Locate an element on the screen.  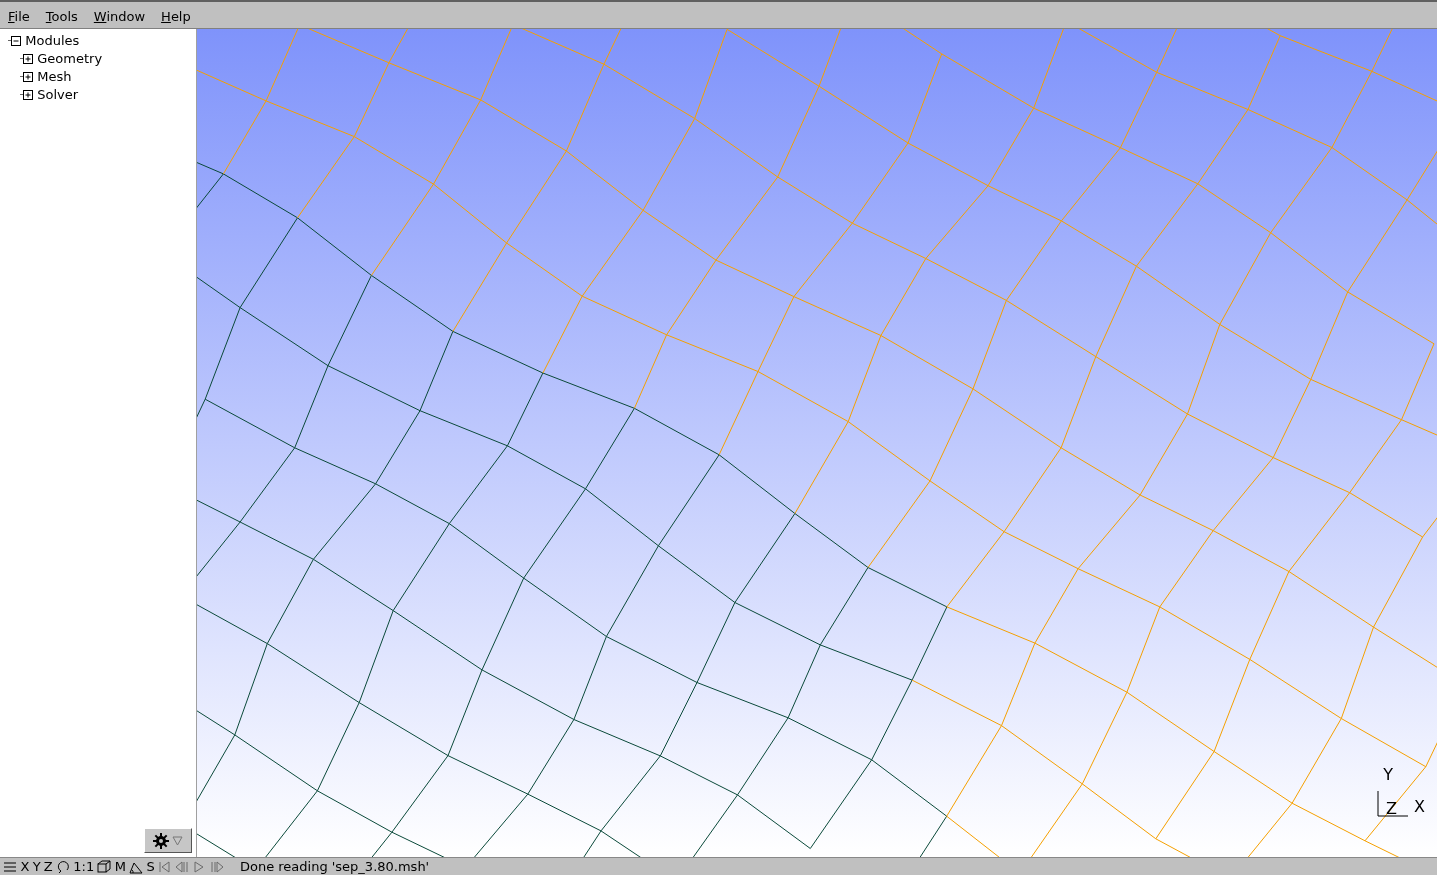
options-button is located at coordinates (168, 840).